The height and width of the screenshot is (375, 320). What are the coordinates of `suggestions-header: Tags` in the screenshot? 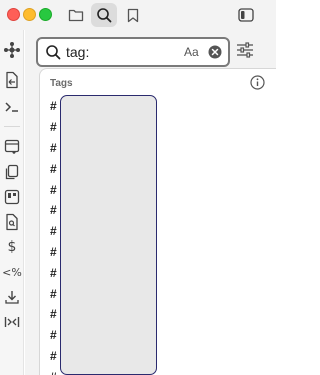 It's located at (61, 83).